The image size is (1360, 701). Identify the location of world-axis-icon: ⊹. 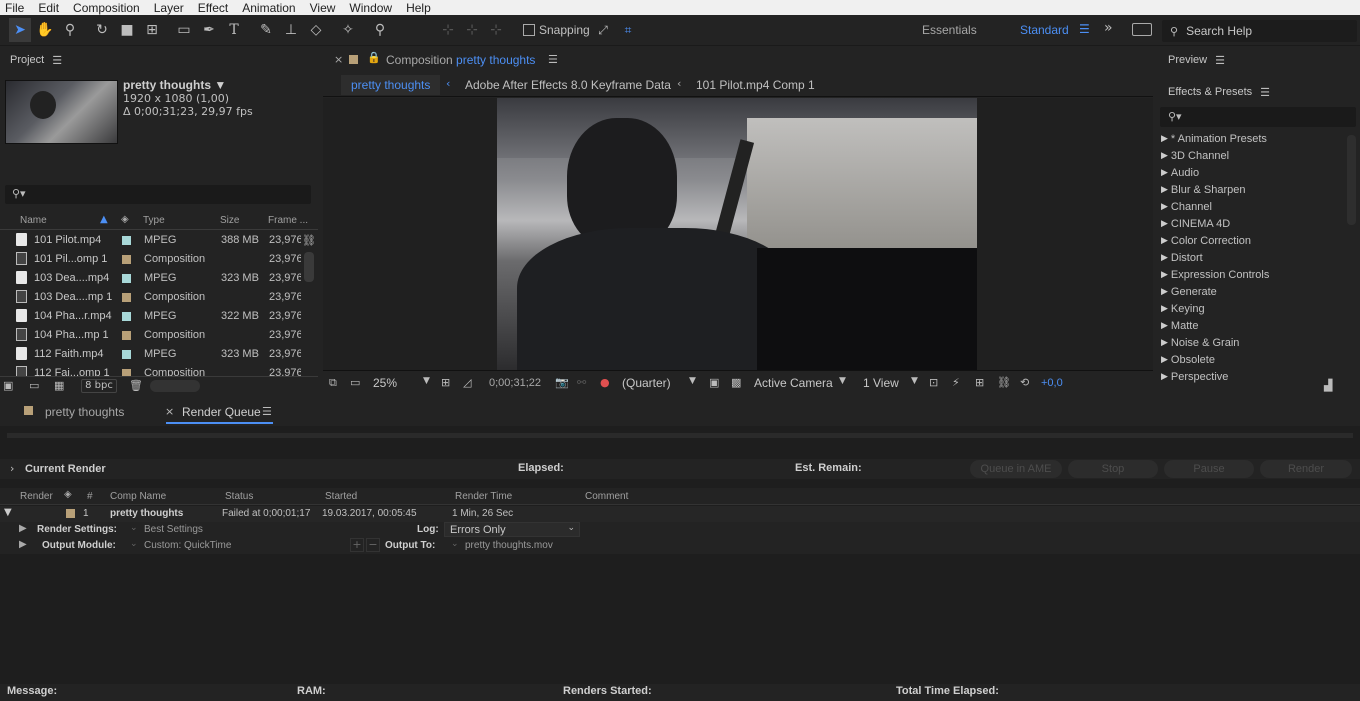
(472, 30).